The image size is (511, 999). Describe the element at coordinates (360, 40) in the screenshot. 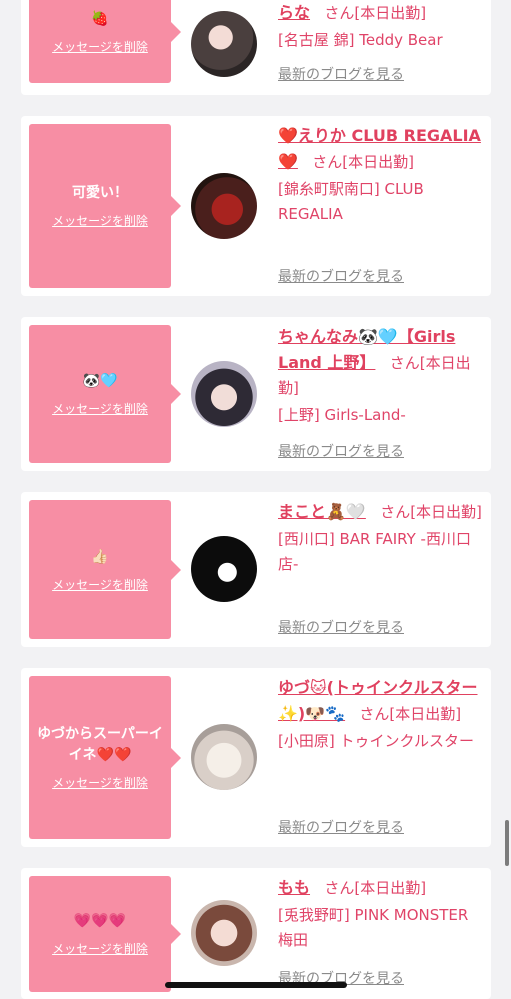

I see `shop-name: [名古屋 錦] Teddy Bear` at that location.